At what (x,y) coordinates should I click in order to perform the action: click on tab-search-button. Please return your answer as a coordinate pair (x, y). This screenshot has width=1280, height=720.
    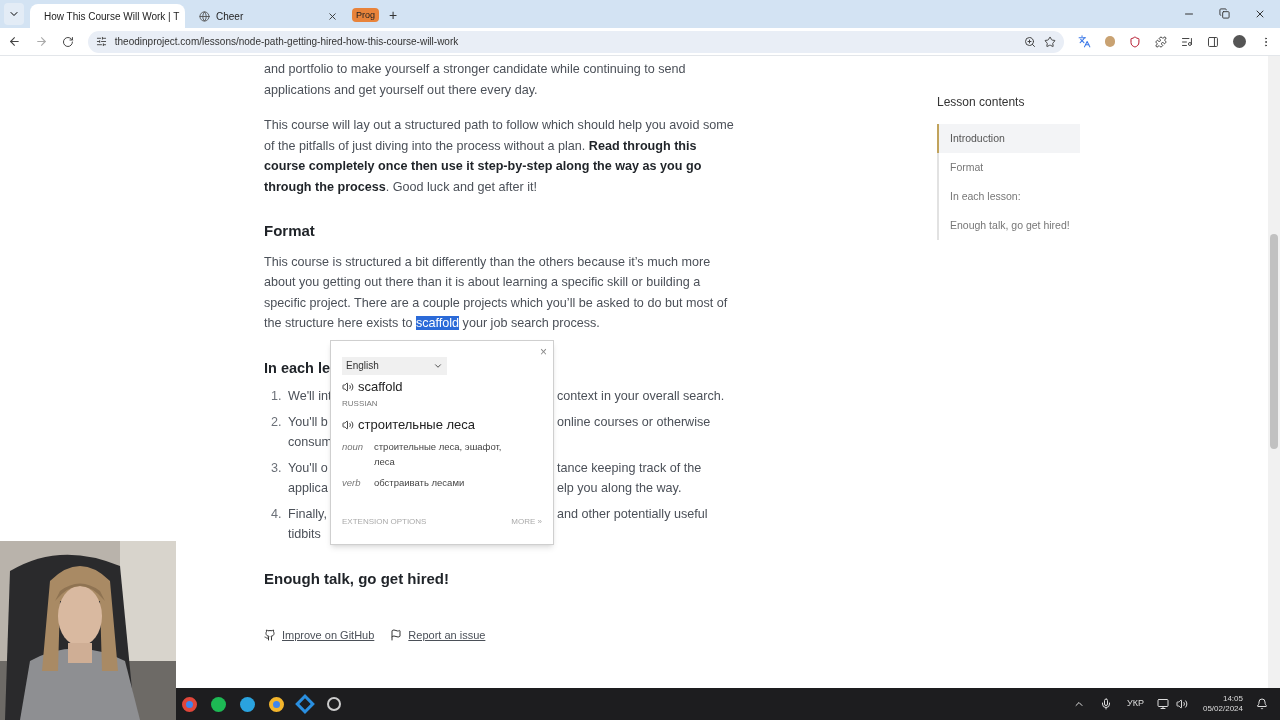
    Looking at the image, I should click on (14, 14).